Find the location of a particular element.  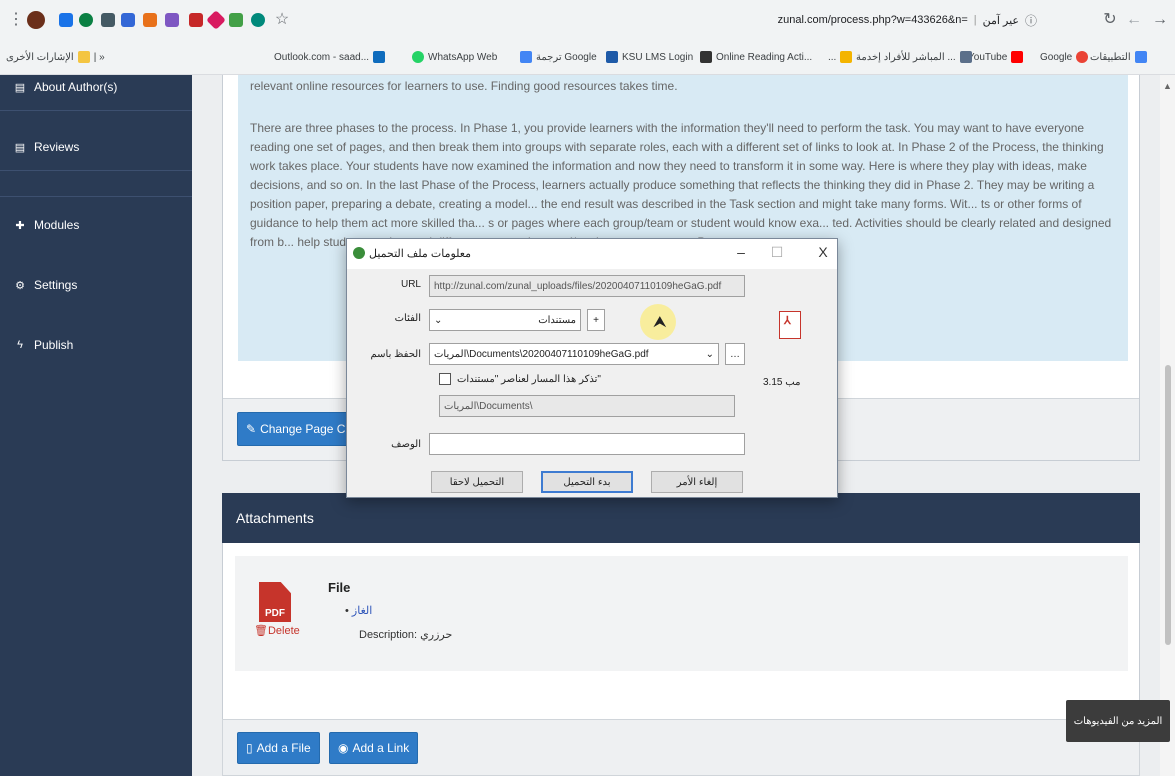

checkbox-box is located at coordinates (445, 379).